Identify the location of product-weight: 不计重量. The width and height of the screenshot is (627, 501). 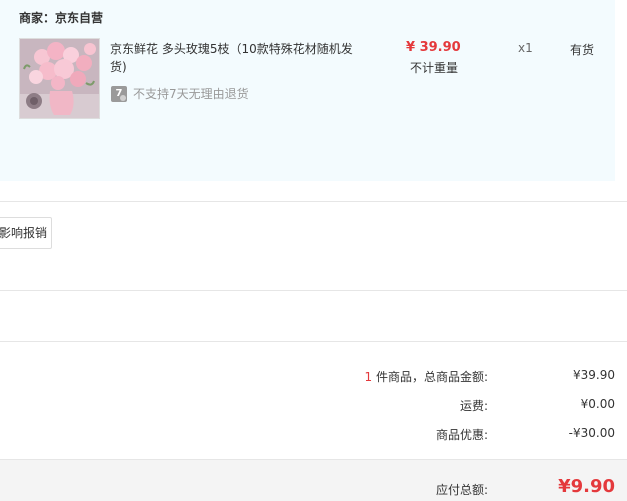
(434, 68).